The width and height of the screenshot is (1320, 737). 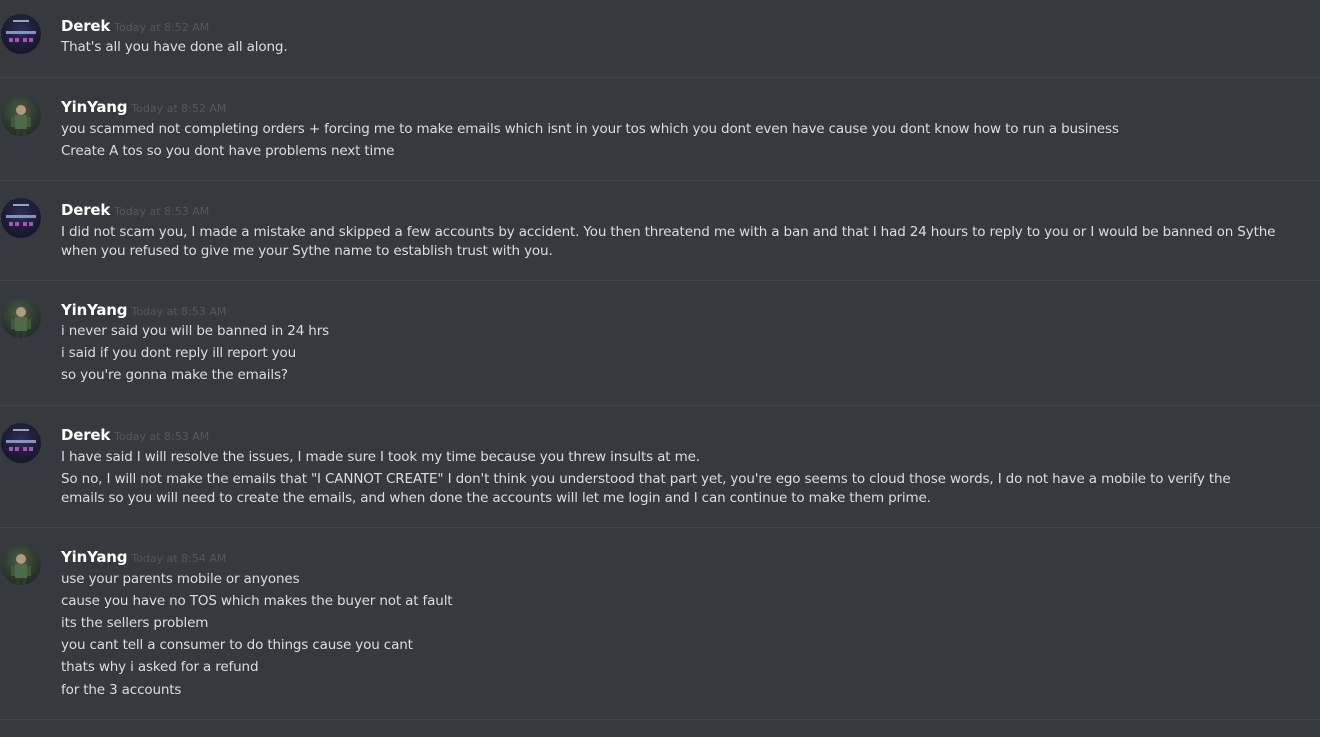 I want to click on message-header: YinYang Today at 8:53 AM, so click(x=143, y=309).